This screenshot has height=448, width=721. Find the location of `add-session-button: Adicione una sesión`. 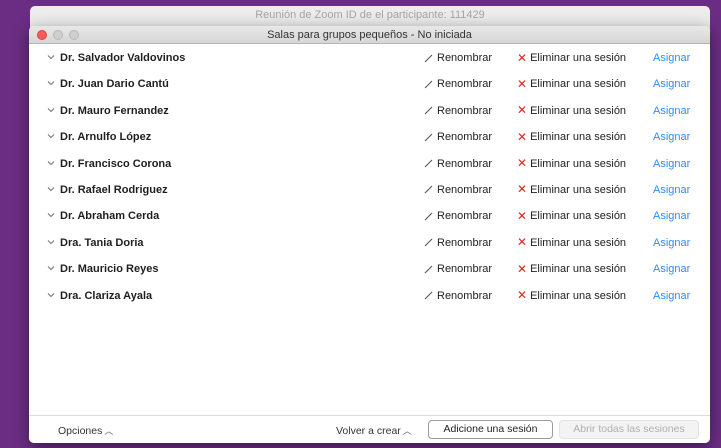

add-session-button: Adicione una sesión is located at coordinates (490, 429).